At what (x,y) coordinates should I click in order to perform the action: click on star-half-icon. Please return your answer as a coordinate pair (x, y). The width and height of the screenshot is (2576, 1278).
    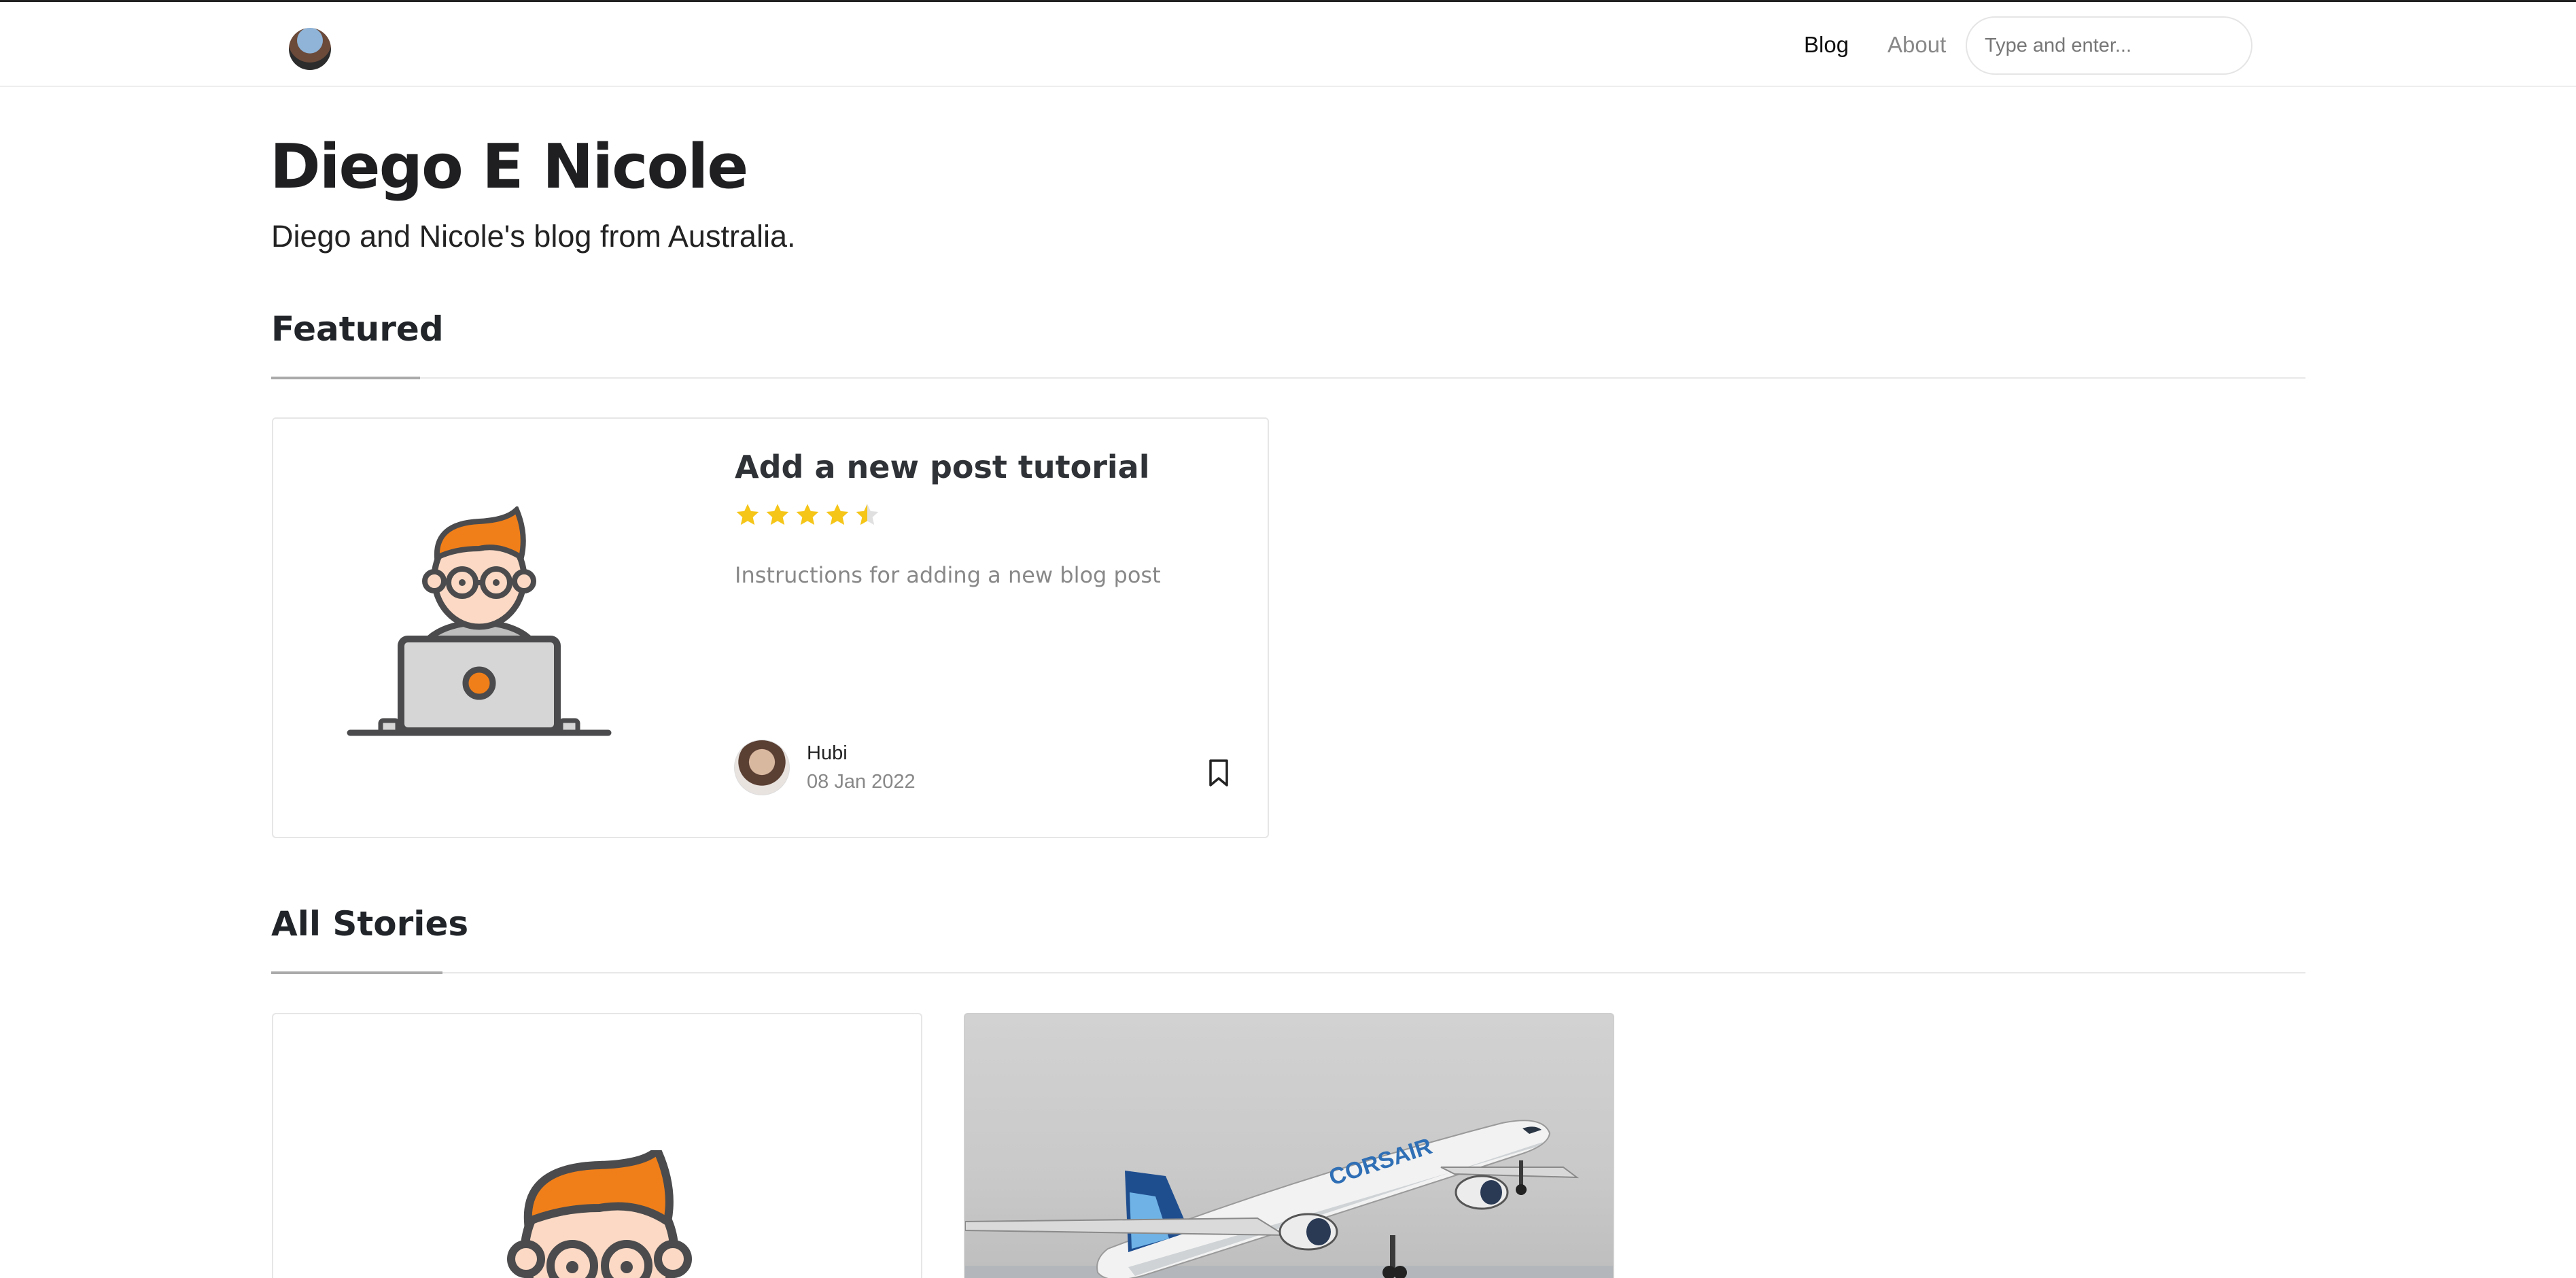
    Looking at the image, I should click on (867, 514).